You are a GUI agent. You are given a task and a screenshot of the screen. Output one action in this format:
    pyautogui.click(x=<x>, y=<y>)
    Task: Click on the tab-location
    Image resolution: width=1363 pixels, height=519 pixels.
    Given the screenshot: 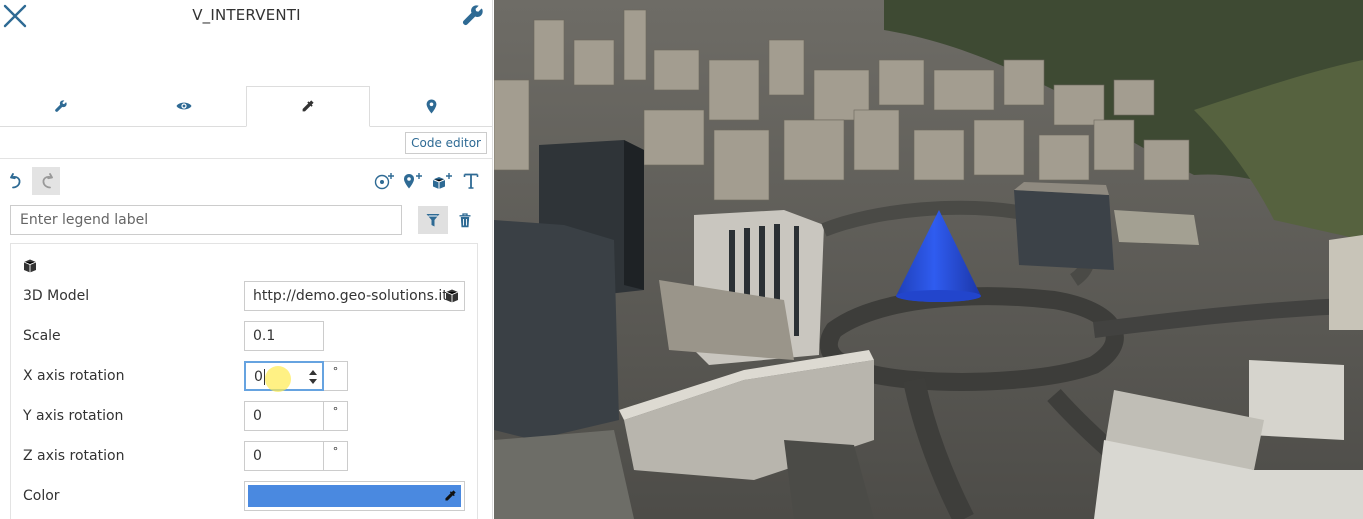 What is the action you would take?
    pyautogui.click(x=431, y=106)
    